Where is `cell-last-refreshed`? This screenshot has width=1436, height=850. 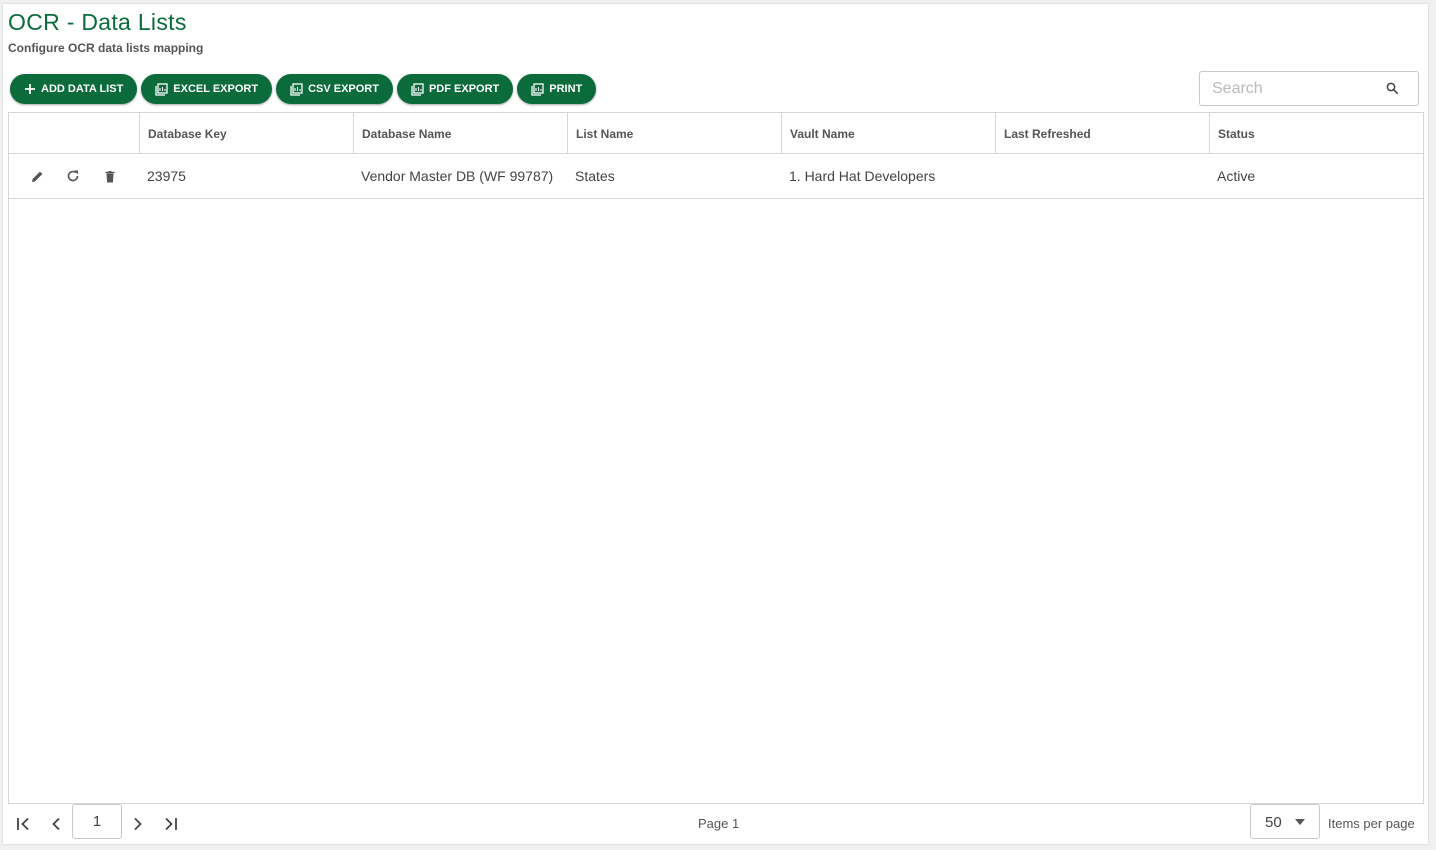 cell-last-refreshed is located at coordinates (1102, 176).